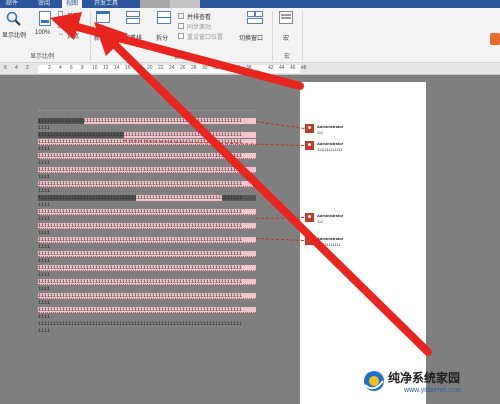 Image resolution: width=500 pixels, height=404 pixels. Describe the element at coordinates (374, 381) in the screenshot. I see `watermark-logo-icon` at that location.